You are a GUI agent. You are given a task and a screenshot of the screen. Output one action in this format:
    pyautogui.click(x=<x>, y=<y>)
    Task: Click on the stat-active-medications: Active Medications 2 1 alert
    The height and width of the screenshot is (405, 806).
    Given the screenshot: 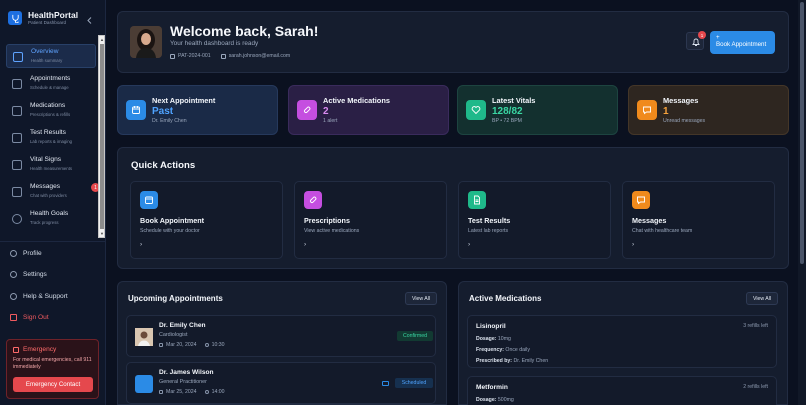 What is the action you would take?
    pyautogui.click(x=368, y=110)
    